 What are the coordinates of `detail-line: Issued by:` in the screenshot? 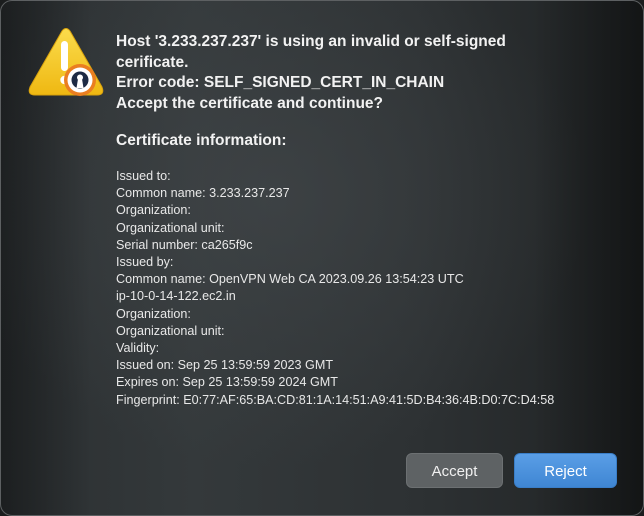 It's located at (145, 262).